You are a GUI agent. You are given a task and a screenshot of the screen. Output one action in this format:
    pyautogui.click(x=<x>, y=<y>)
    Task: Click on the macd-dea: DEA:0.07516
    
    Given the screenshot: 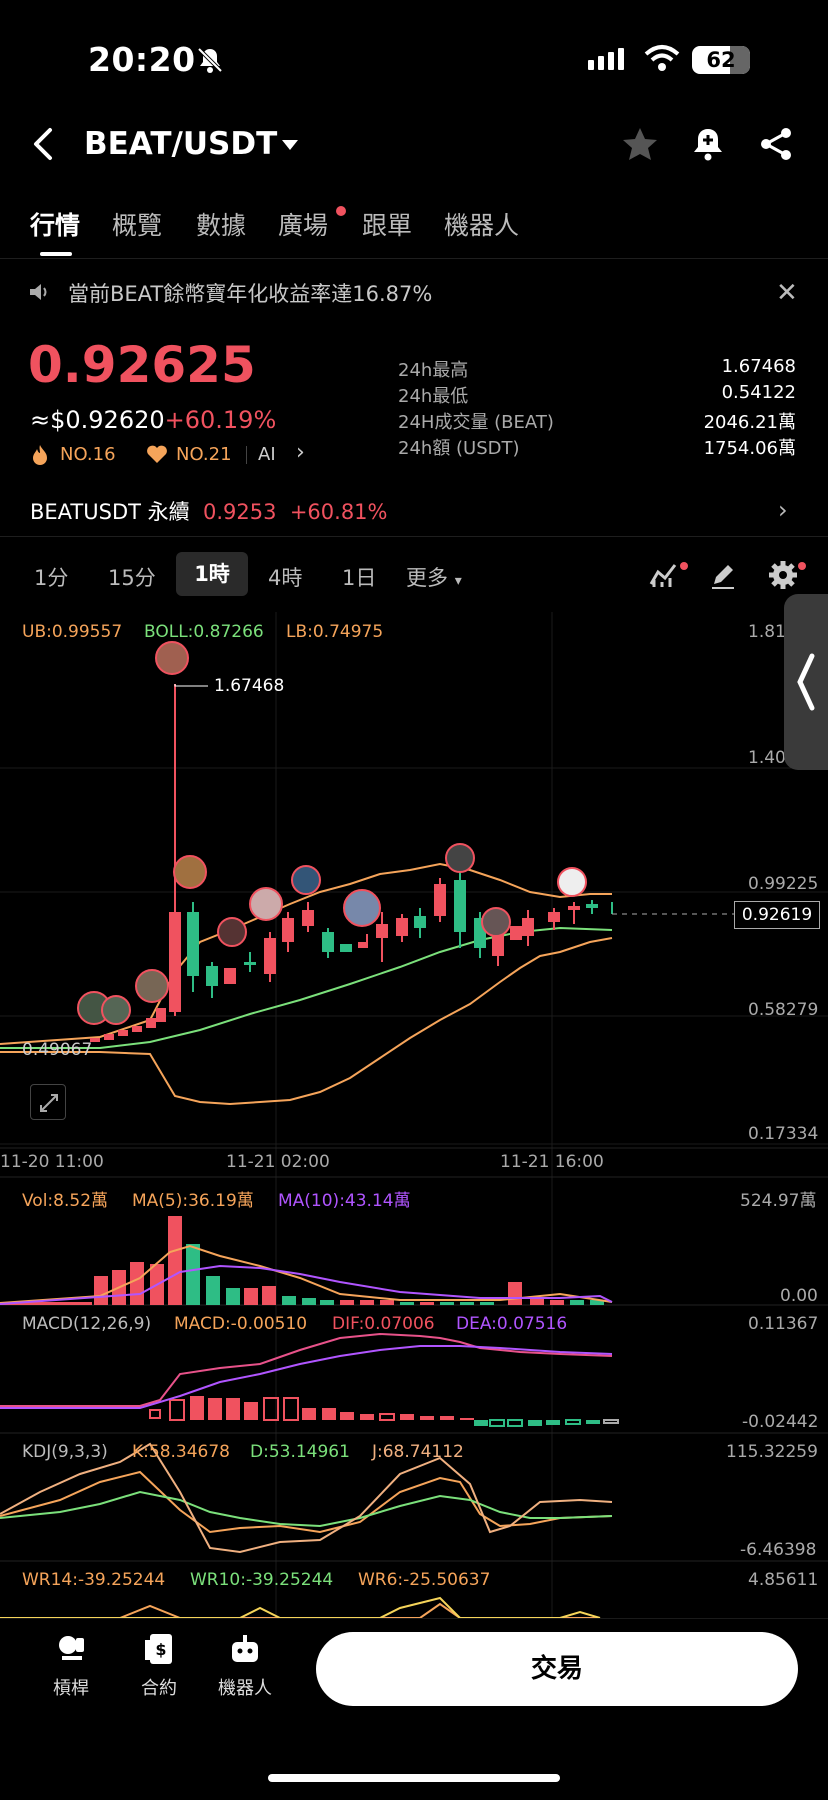 What is the action you would take?
    pyautogui.click(x=512, y=1324)
    